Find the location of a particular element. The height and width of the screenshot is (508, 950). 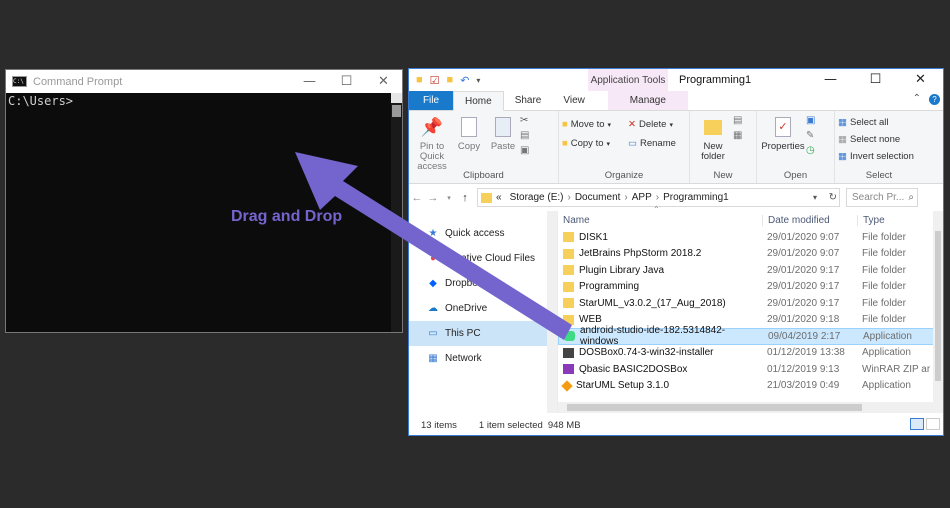

drag-arrow-shape is located at coordinates (433, 246).